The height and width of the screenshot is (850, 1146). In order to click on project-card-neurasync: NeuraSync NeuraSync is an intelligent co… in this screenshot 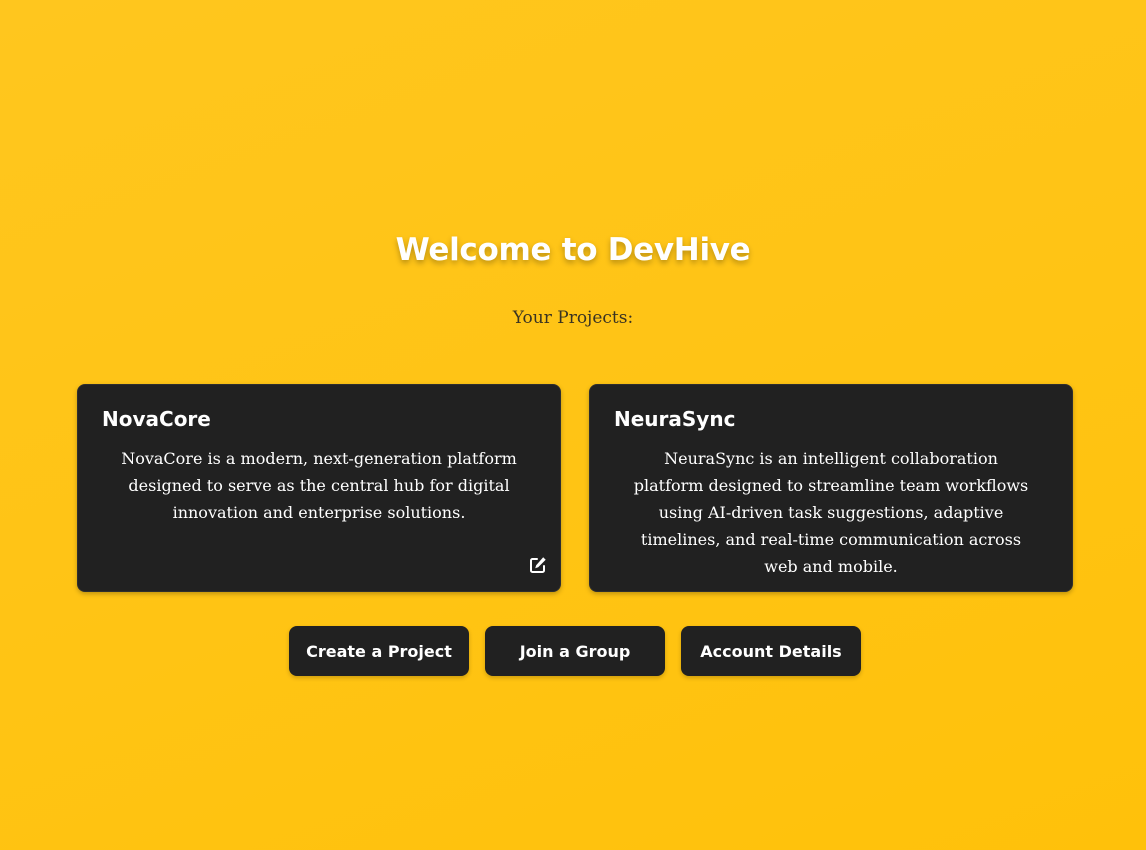, I will do `click(831, 488)`.